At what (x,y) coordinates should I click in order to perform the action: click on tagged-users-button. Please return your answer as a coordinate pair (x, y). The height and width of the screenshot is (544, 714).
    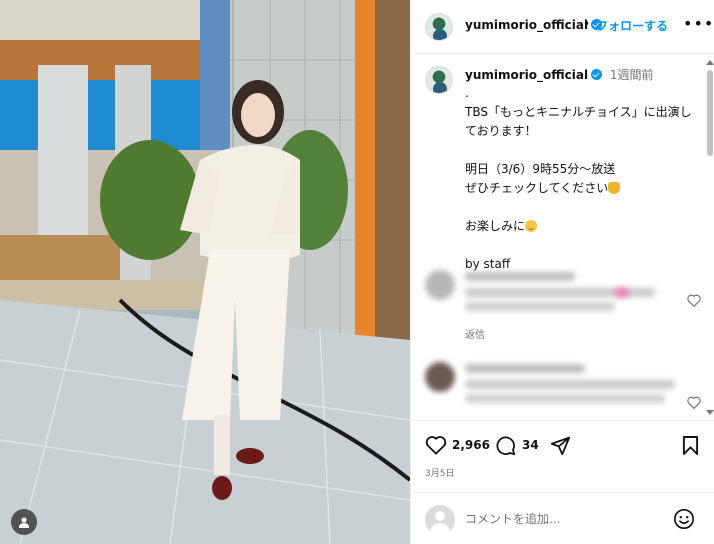
    Looking at the image, I should click on (24, 522).